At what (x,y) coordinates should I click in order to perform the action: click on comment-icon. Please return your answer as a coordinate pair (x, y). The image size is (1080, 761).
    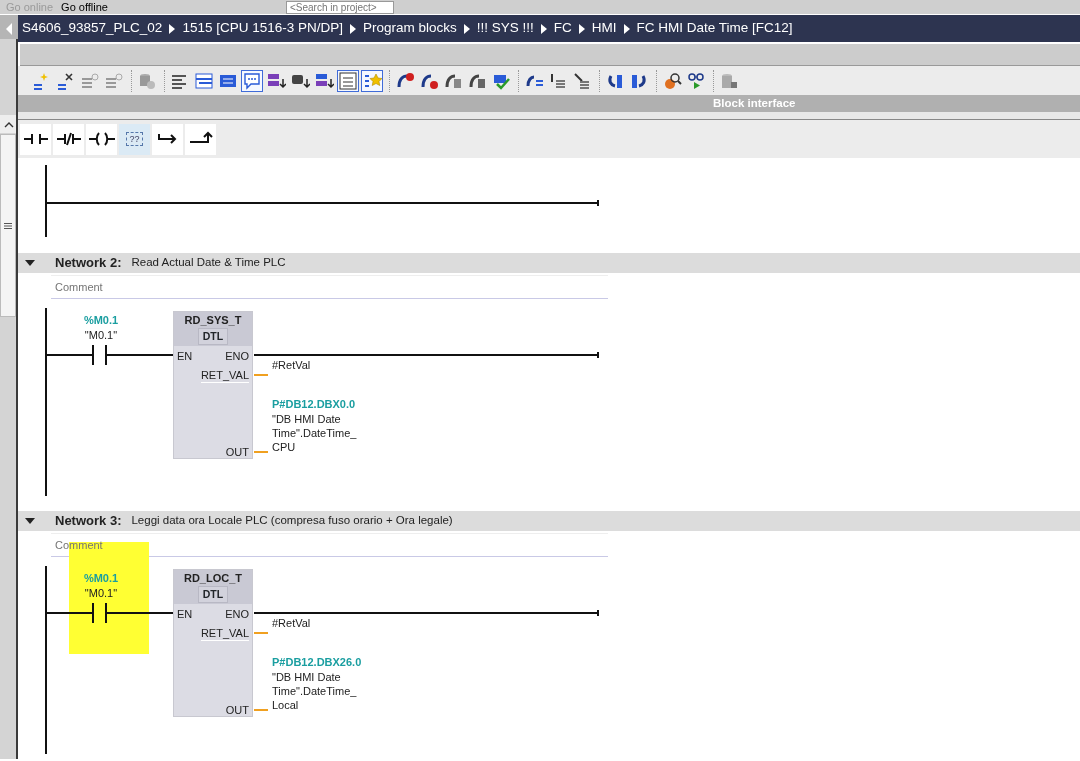
    Looking at the image, I should click on (252, 80).